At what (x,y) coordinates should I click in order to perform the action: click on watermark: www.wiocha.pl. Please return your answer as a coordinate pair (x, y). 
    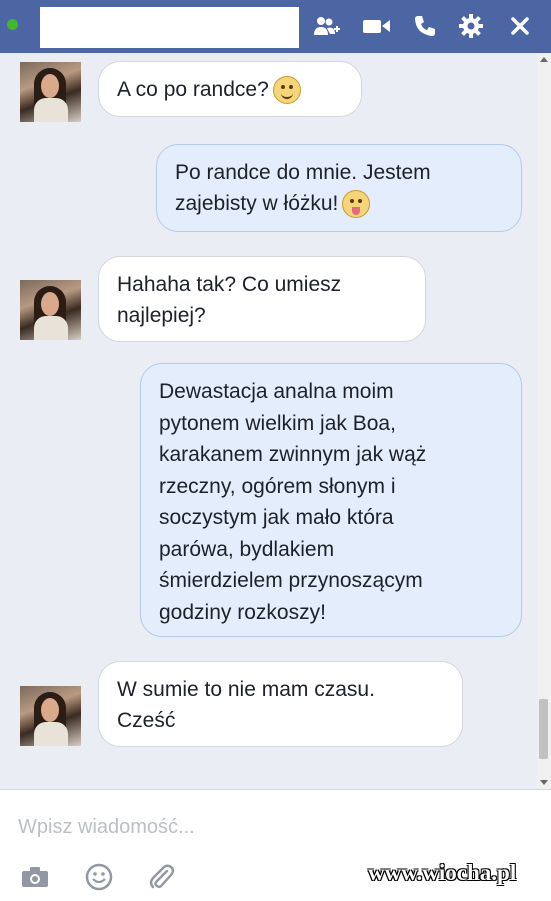
    Looking at the image, I should click on (442, 872).